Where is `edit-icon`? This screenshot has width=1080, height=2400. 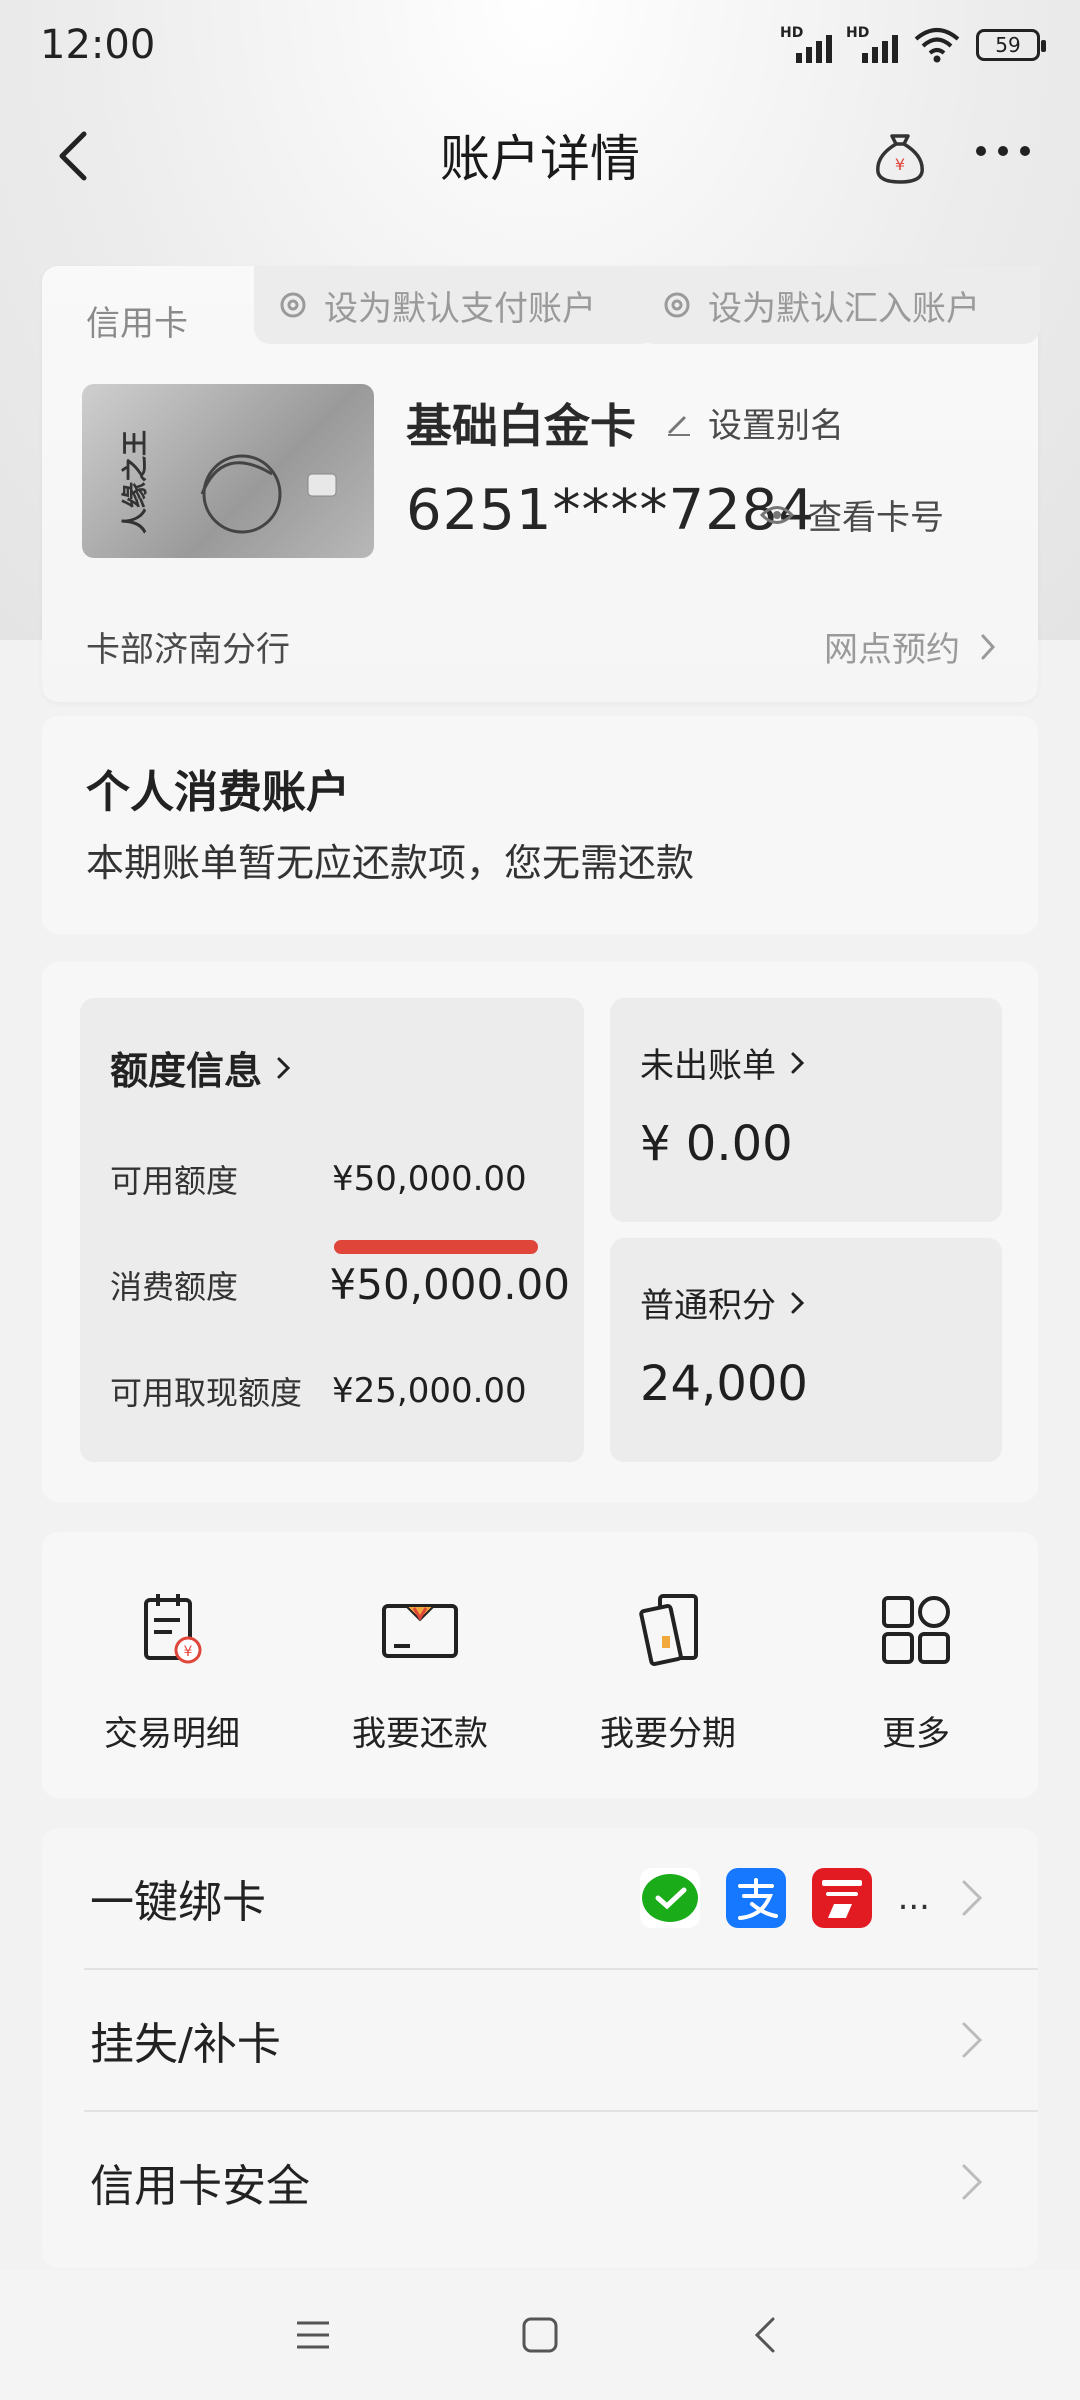 edit-icon is located at coordinates (679, 426).